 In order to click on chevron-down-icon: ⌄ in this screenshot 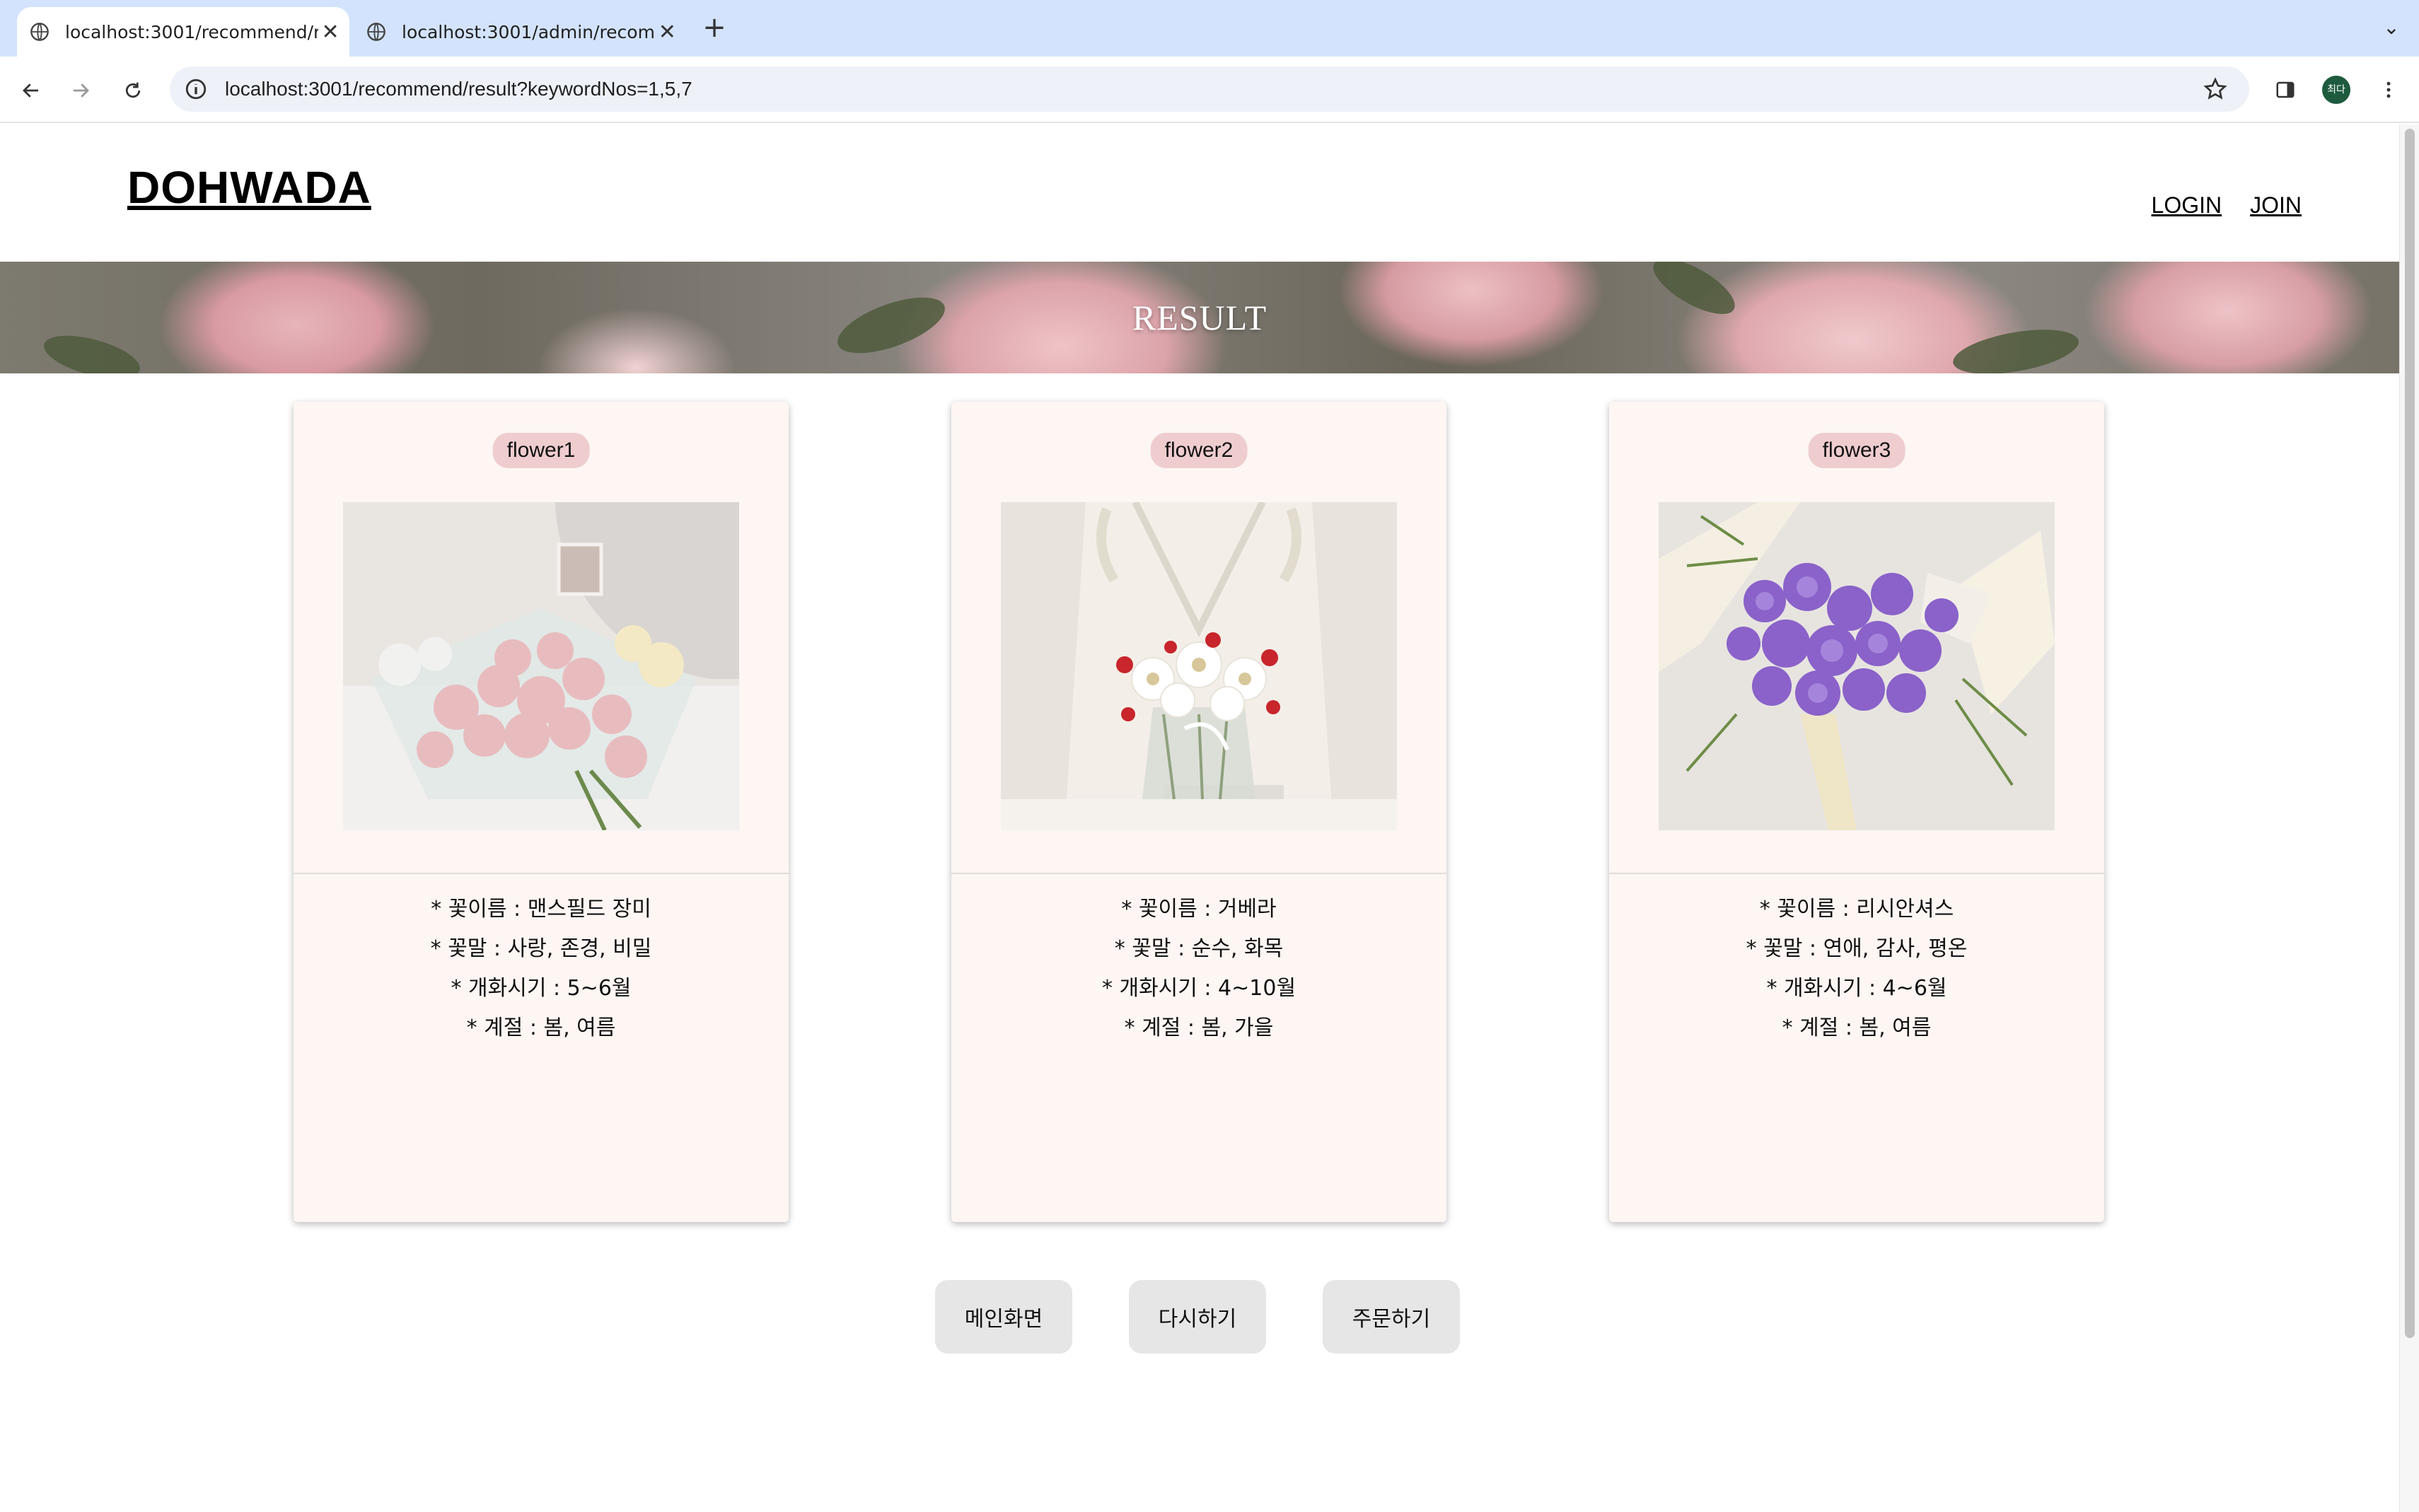, I will do `click(2391, 27)`.